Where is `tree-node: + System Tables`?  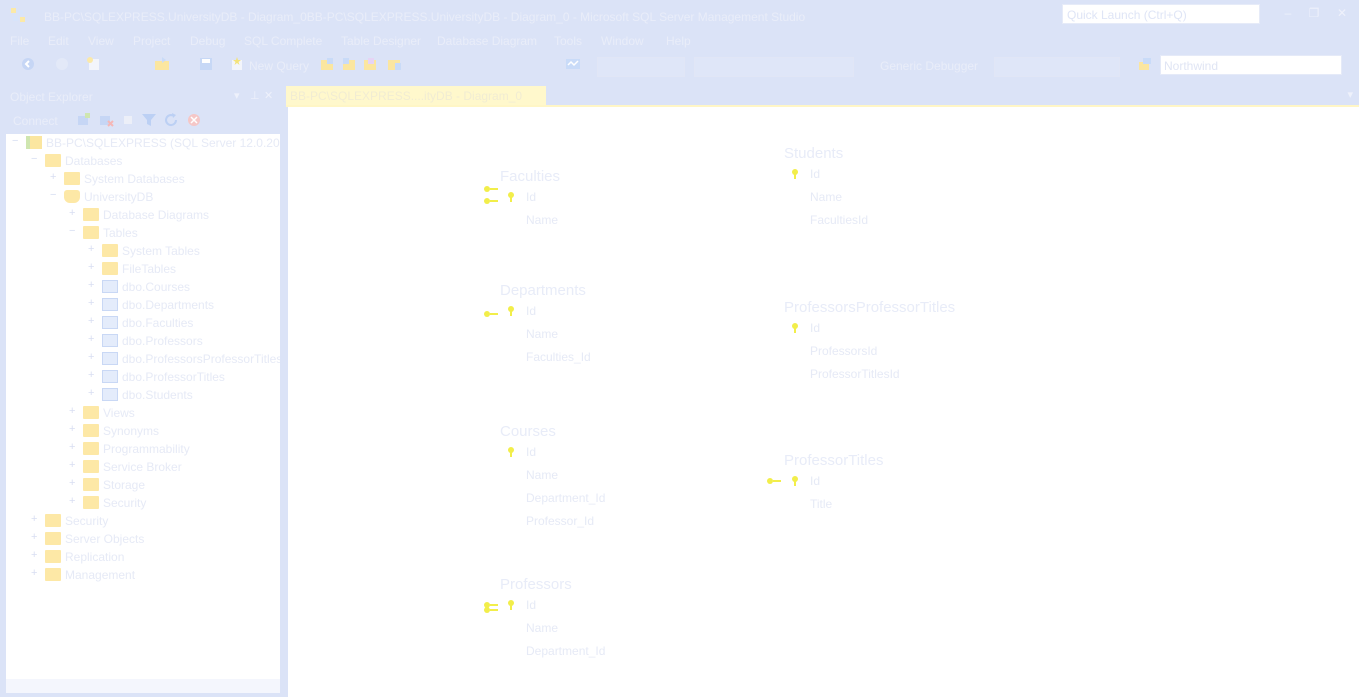
tree-node: + System Tables is located at coordinates (184, 251).